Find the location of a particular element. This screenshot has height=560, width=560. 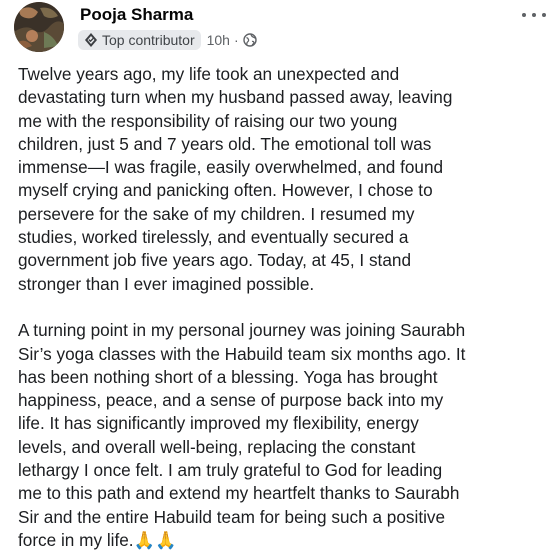

avatar-photo is located at coordinates (39, 27).